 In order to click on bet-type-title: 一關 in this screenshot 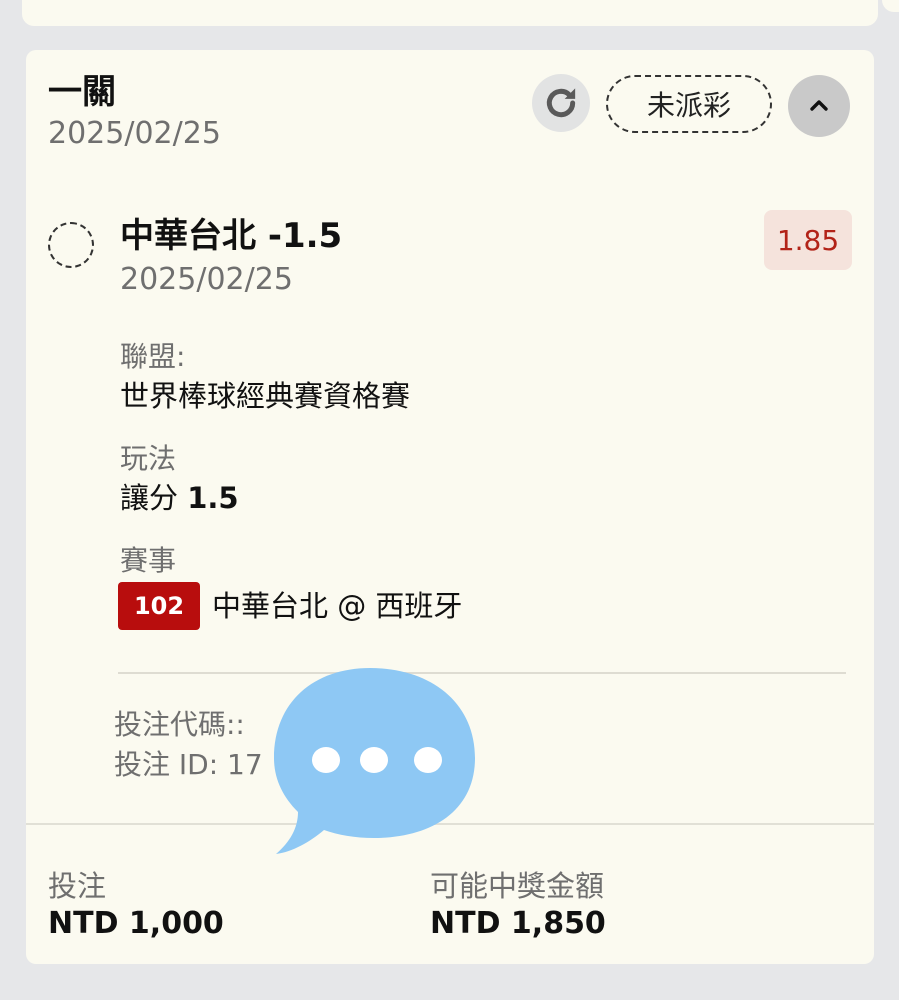, I will do `click(82, 92)`.